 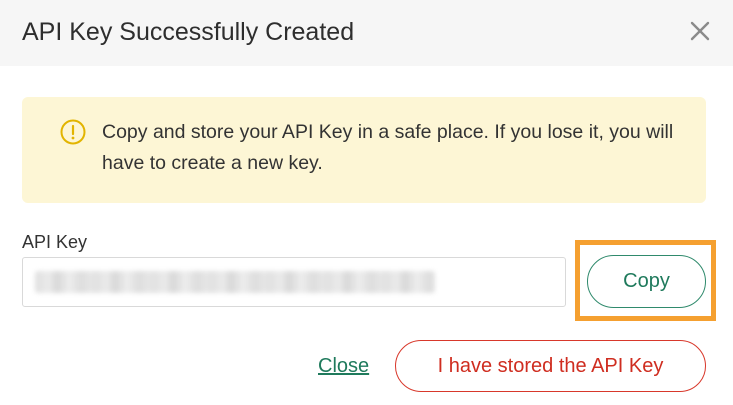 What do you see at coordinates (73, 132) in the screenshot?
I see `warning-circle-icon` at bounding box center [73, 132].